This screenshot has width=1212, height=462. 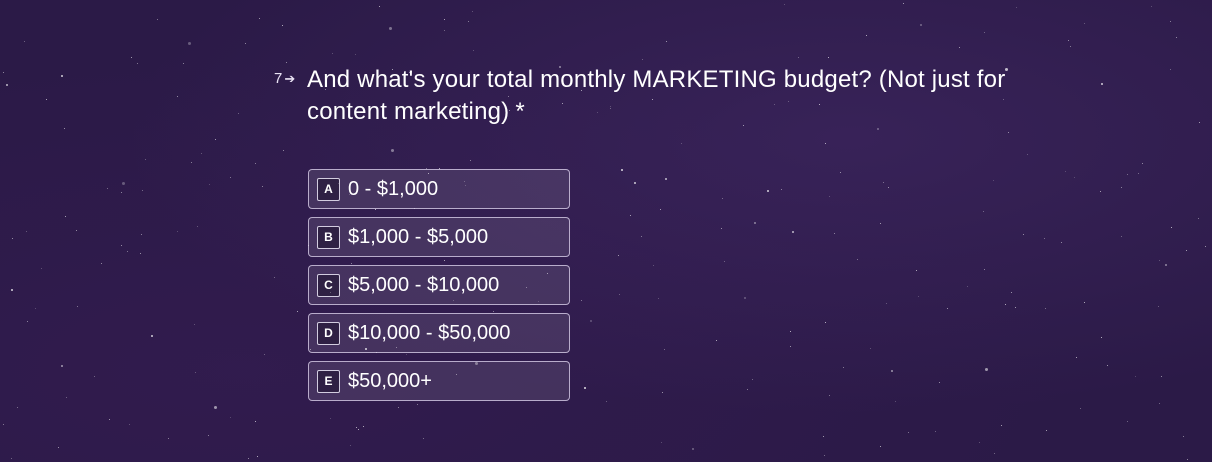 I want to click on choice-label: $10,000 - $50,000, so click(x=429, y=332).